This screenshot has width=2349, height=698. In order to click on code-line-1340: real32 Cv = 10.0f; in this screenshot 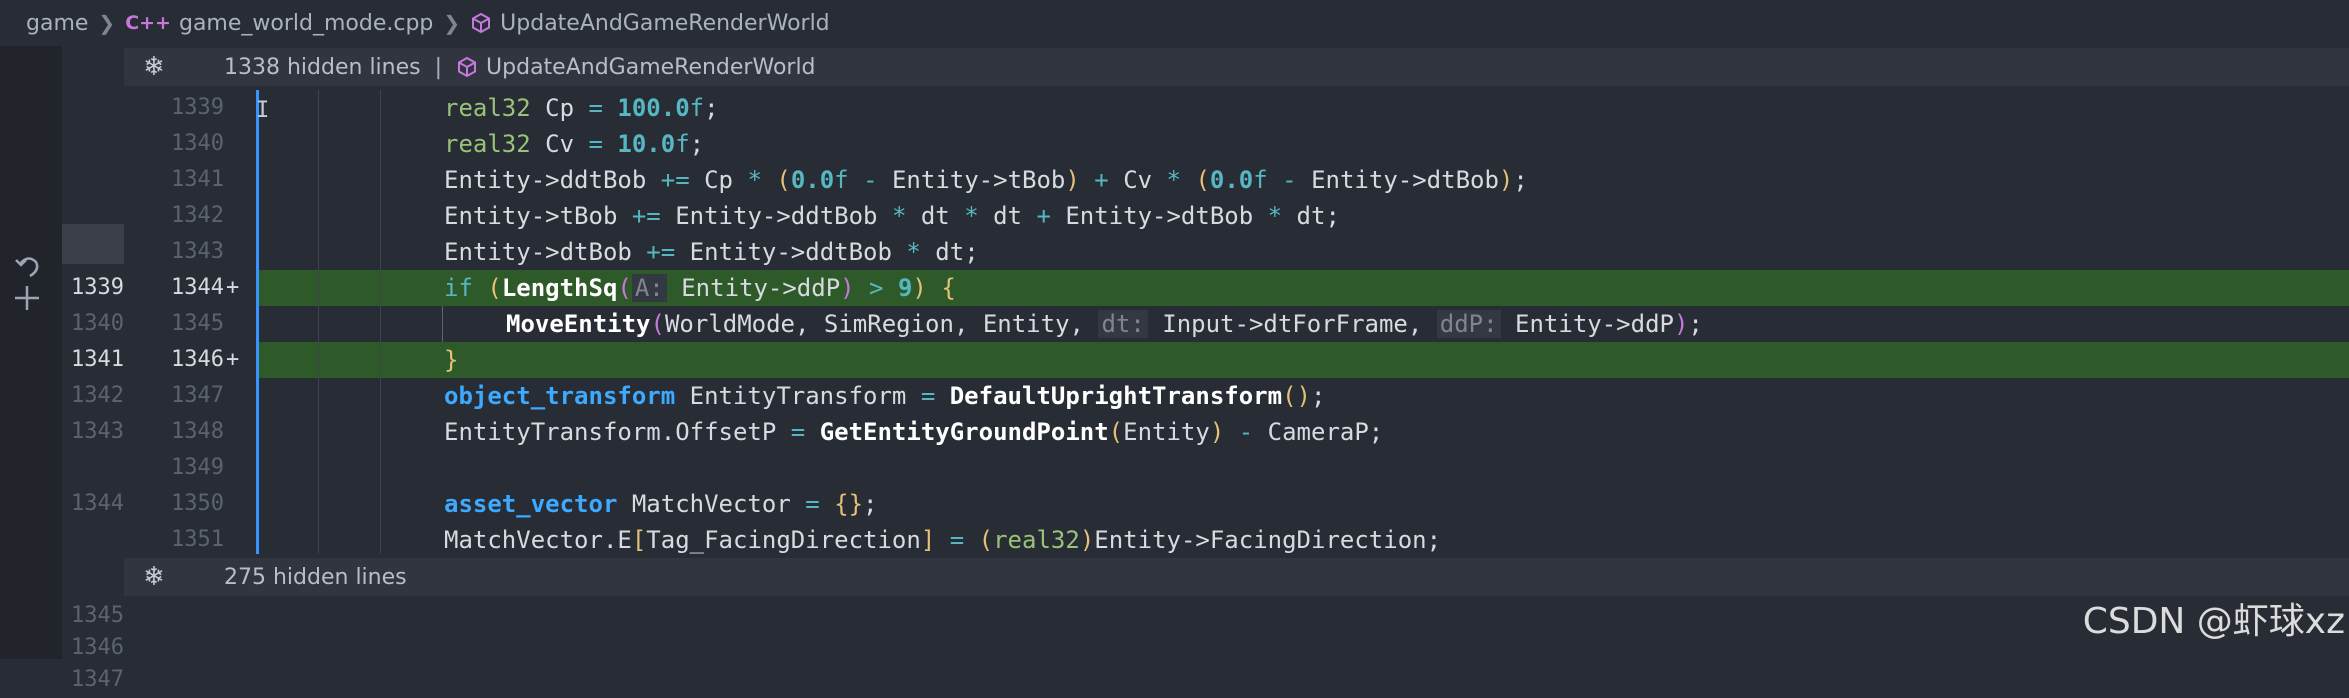, I will do `click(574, 144)`.